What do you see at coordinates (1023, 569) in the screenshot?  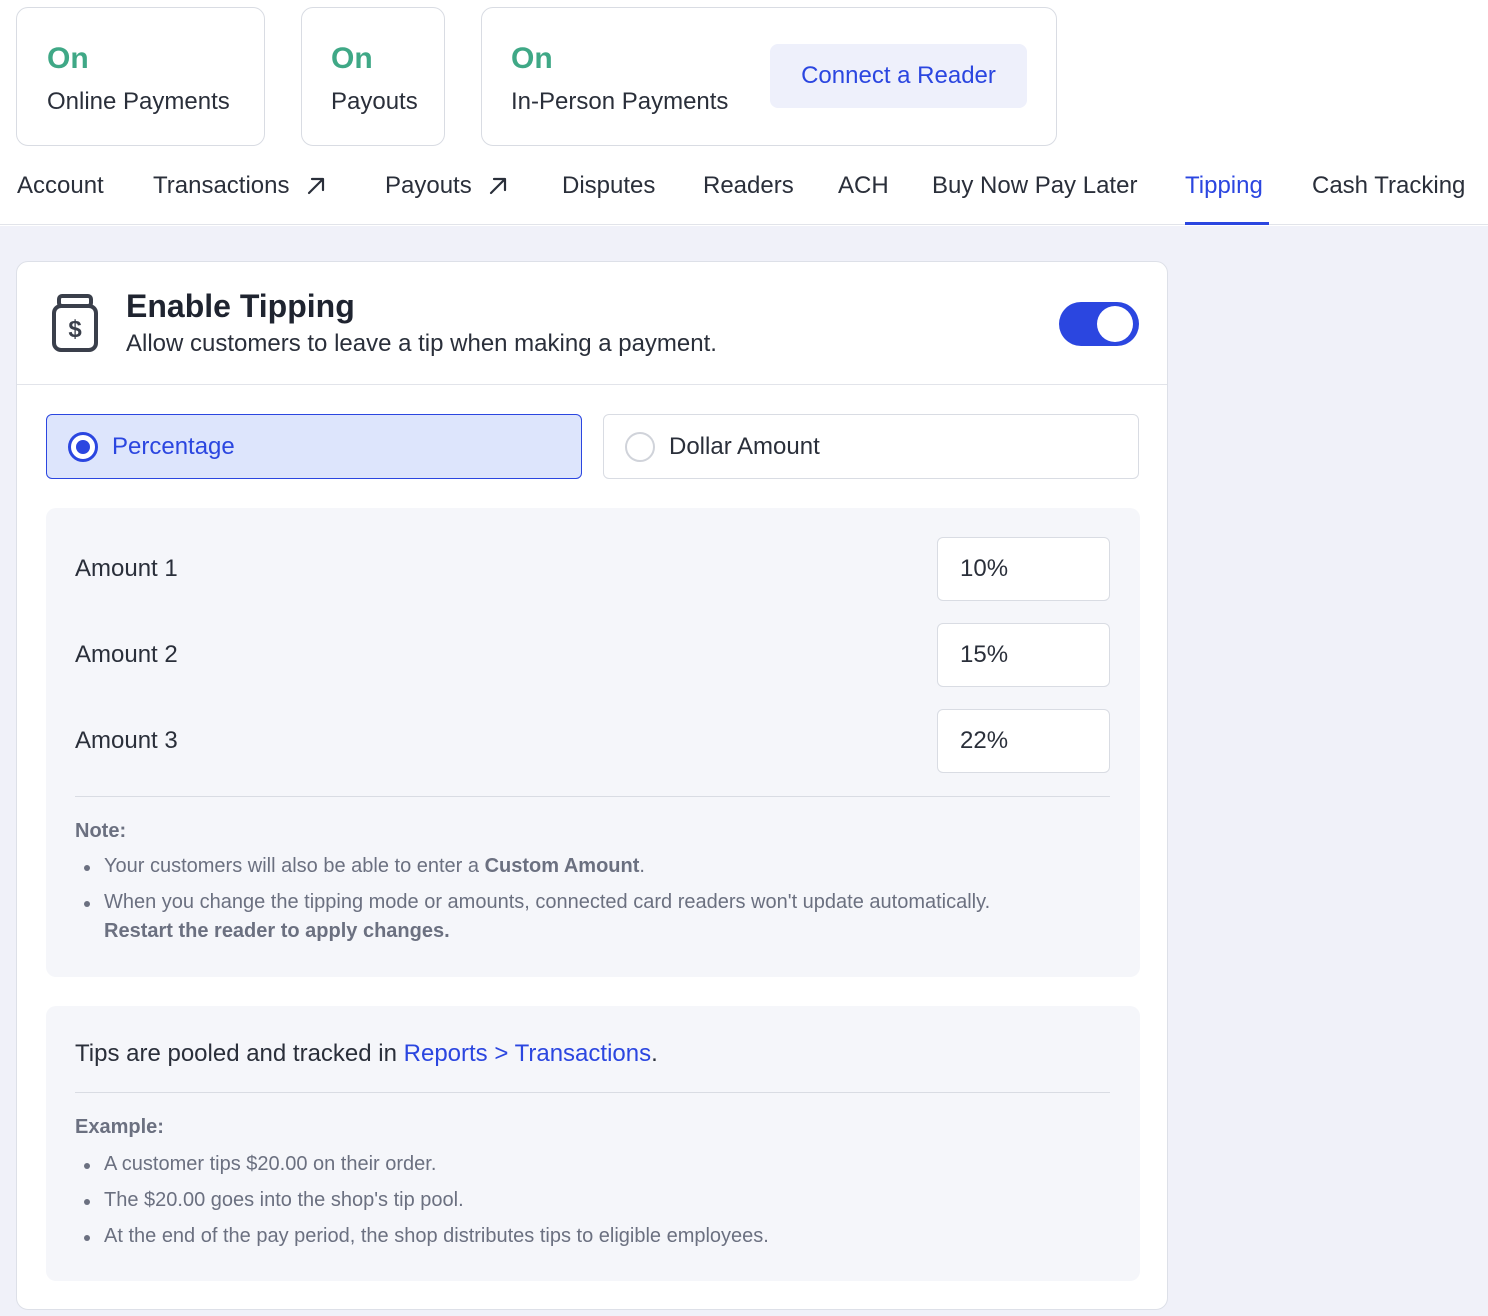 I see `amount-1-input: 10%` at bounding box center [1023, 569].